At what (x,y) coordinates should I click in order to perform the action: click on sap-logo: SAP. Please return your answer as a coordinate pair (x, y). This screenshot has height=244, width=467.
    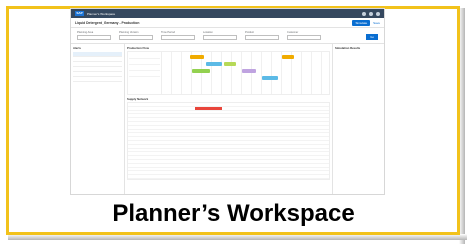
    Looking at the image, I should click on (79, 13).